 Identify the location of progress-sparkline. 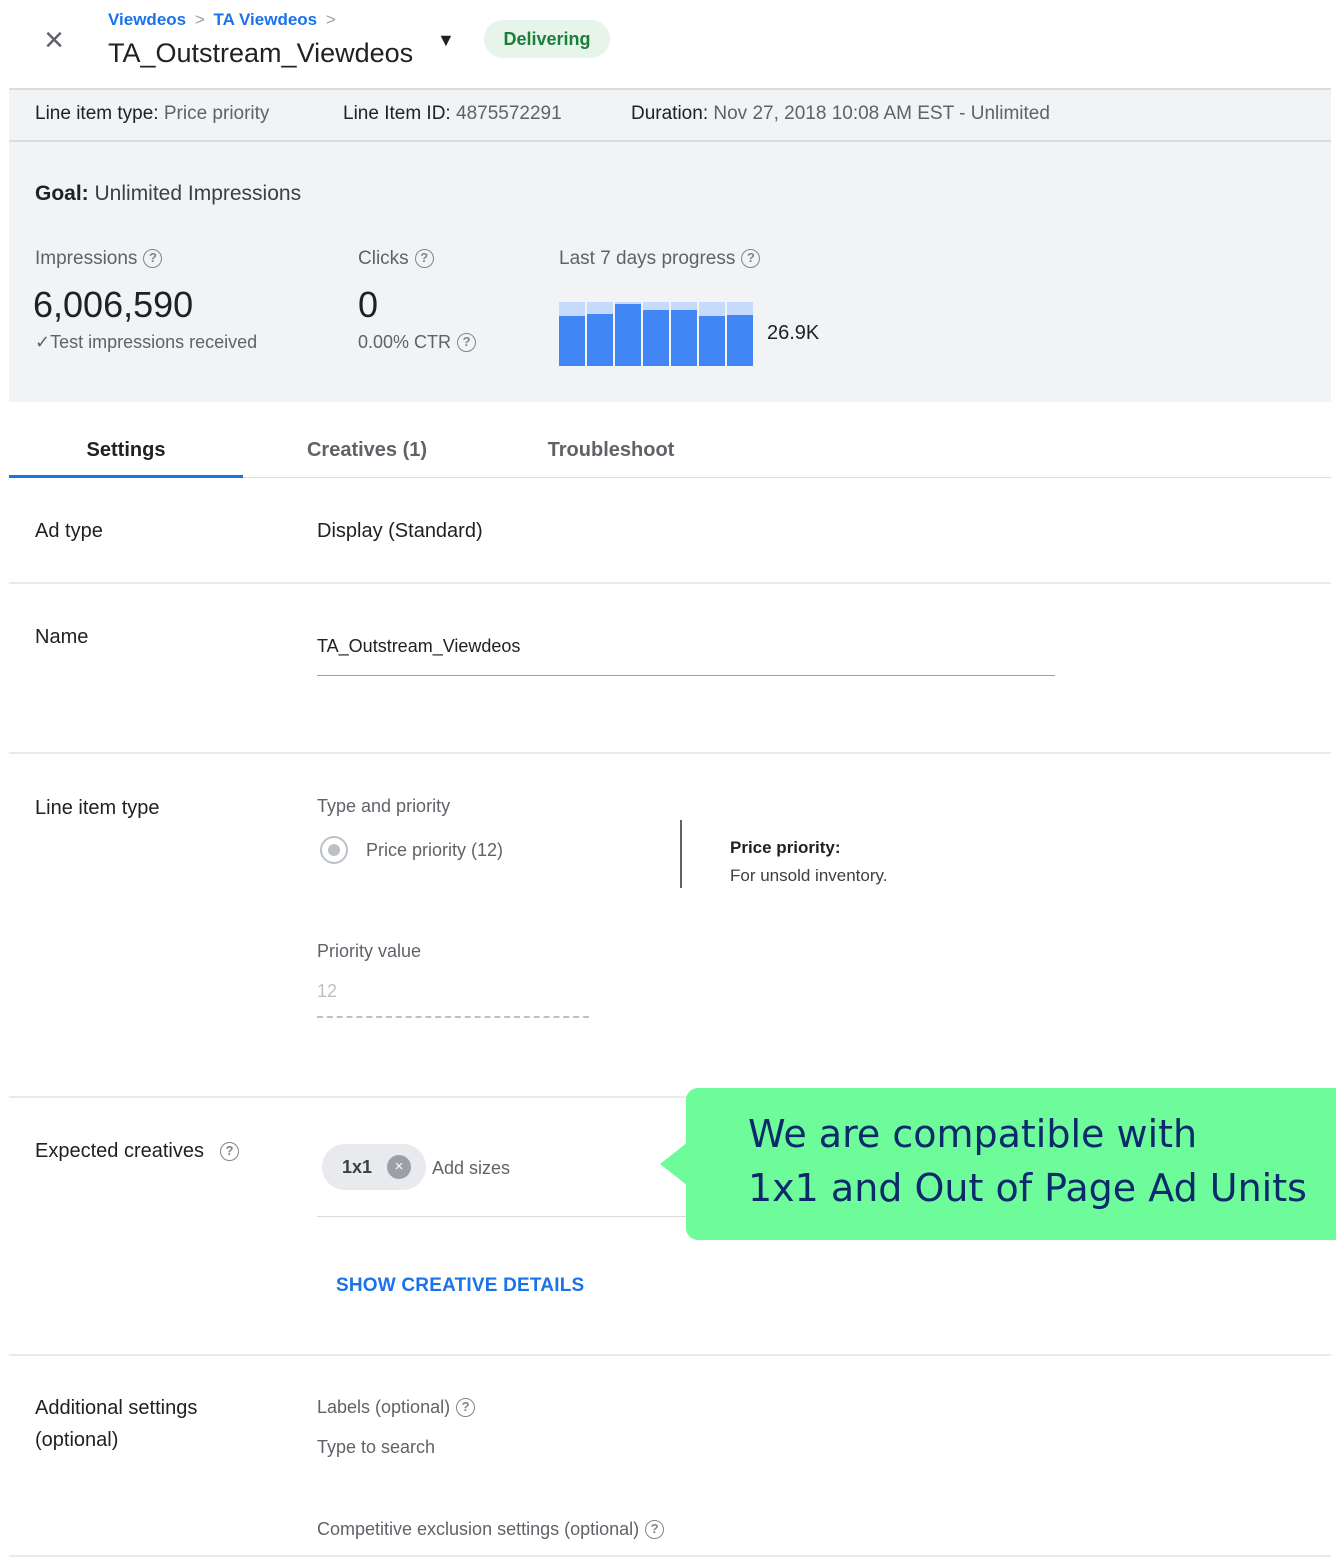
(656, 334).